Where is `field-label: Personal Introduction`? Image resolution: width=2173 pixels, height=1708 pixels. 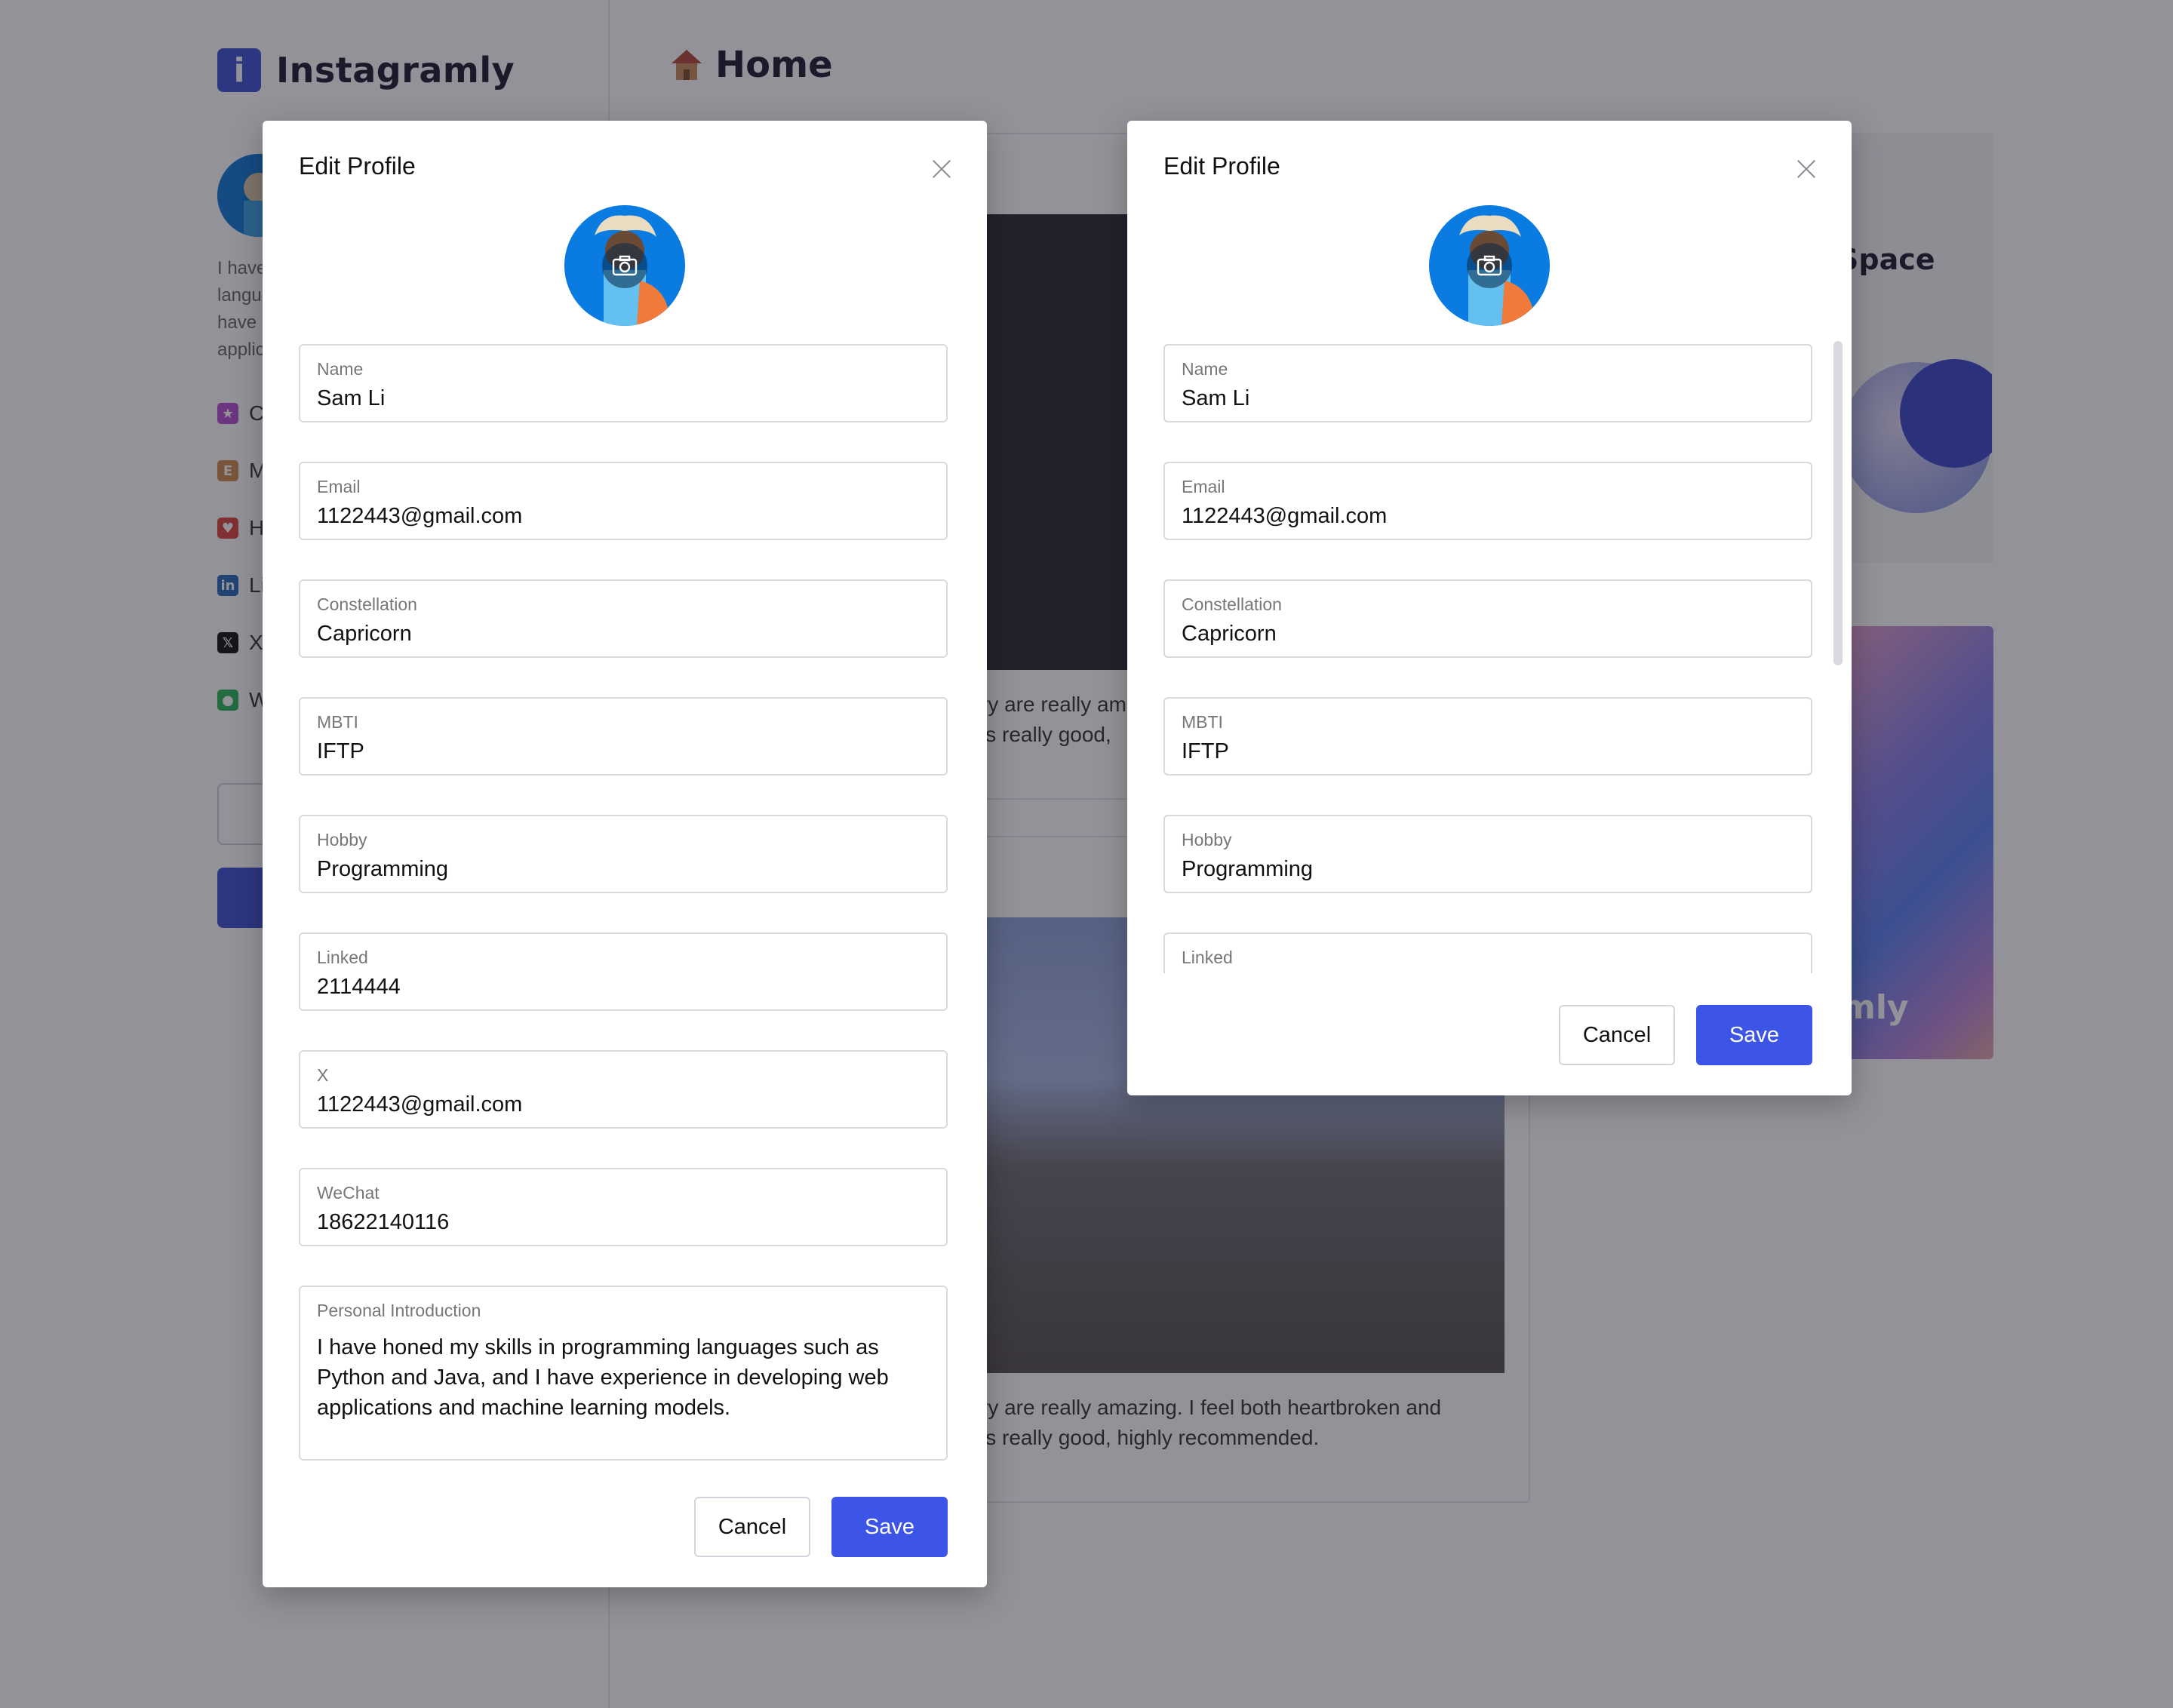 field-label: Personal Introduction is located at coordinates (399, 1310).